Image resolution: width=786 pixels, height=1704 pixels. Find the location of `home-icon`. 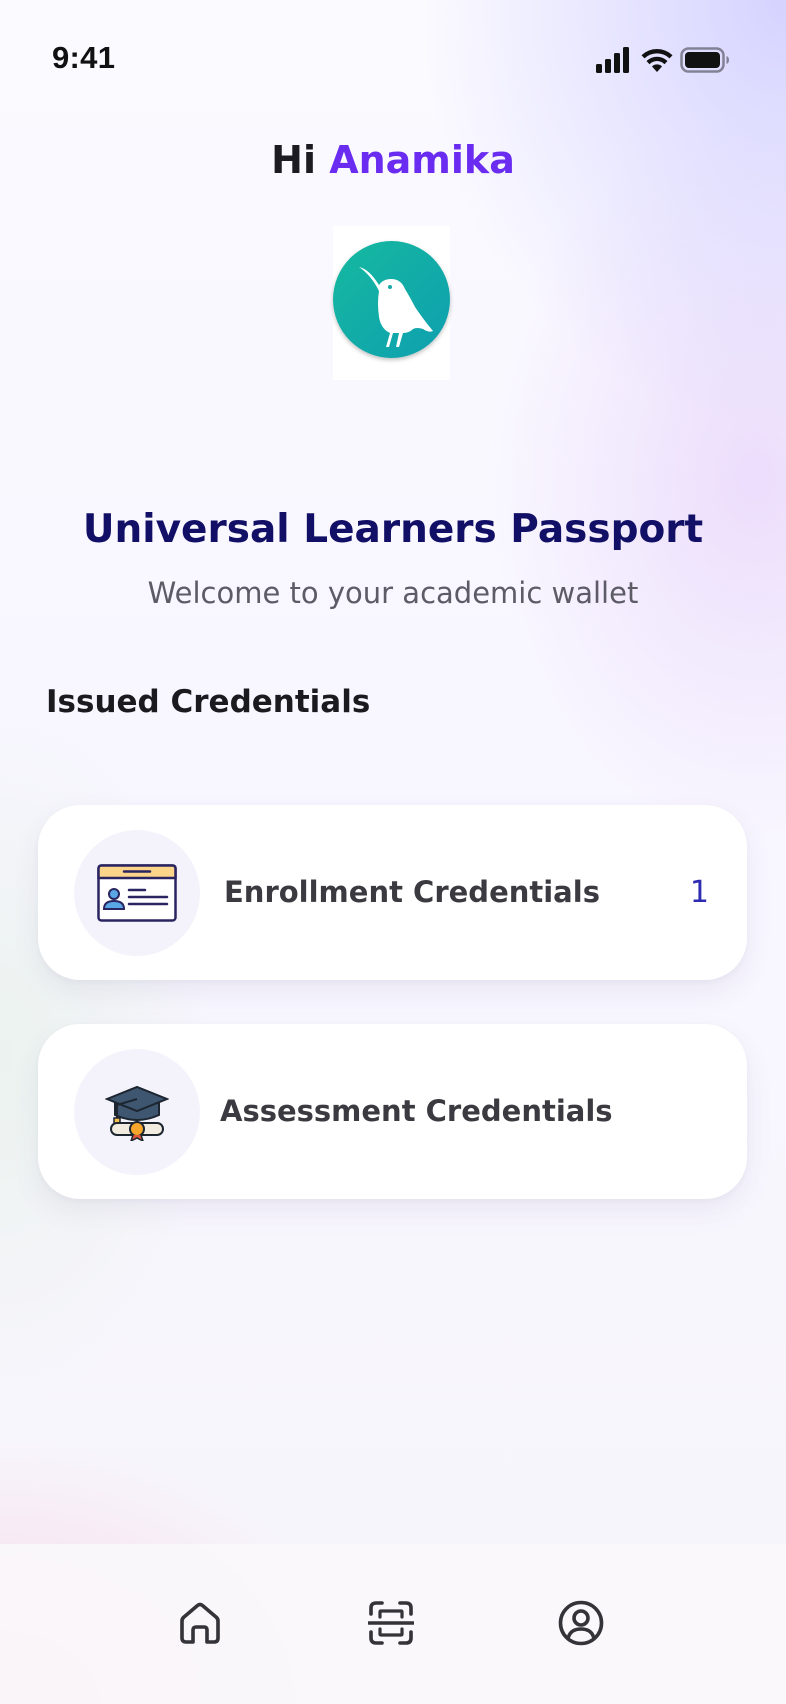

home-icon is located at coordinates (200, 1623).